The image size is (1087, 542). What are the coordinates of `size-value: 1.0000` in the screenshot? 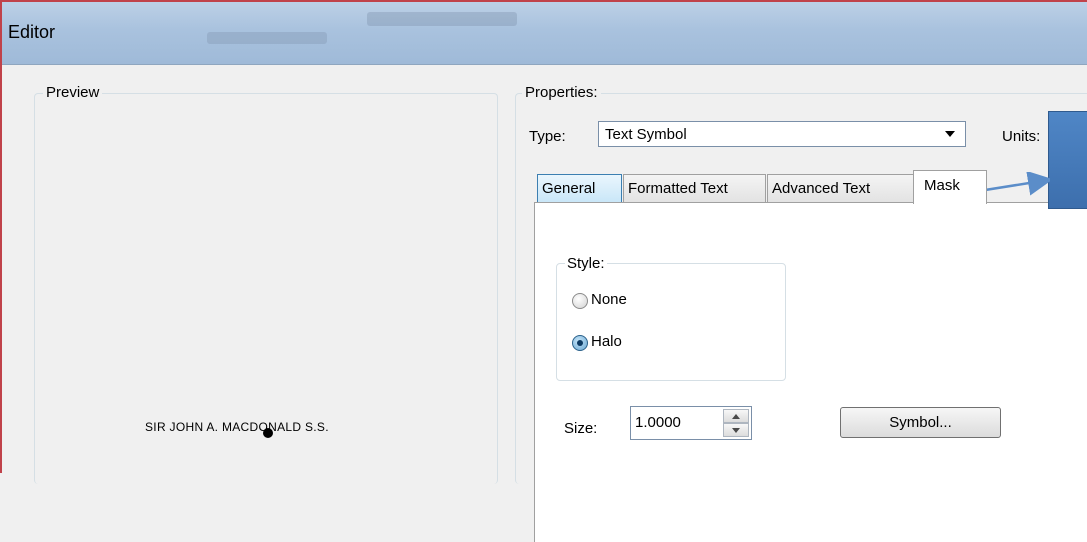 It's located at (658, 422).